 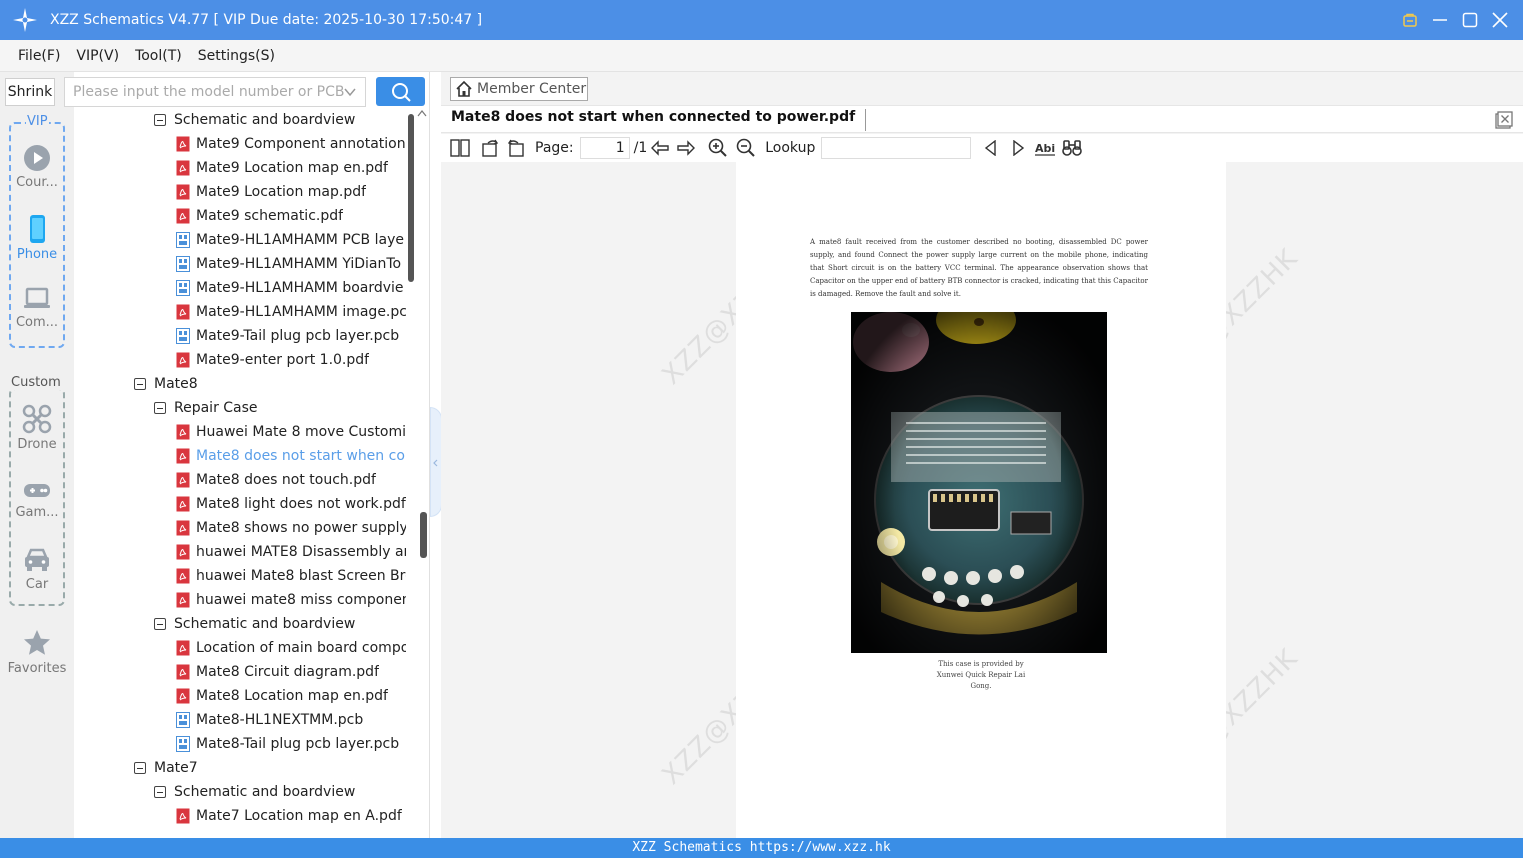 What do you see at coordinates (37, 121) in the screenshot?
I see `vip-group-label: VIP` at bounding box center [37, 121].